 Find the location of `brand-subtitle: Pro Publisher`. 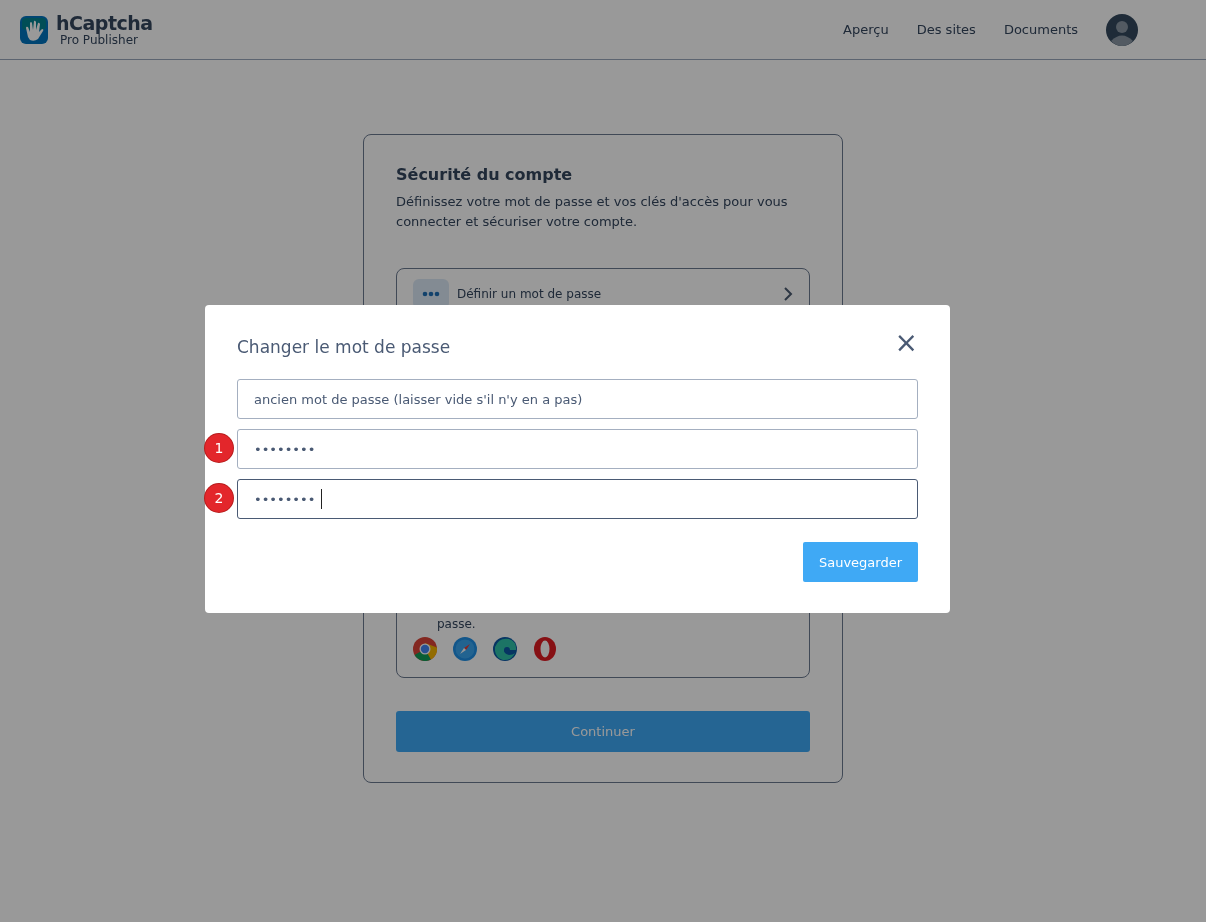

brand-subtitle: Pro Publisher is located at coordinates (99, 39).